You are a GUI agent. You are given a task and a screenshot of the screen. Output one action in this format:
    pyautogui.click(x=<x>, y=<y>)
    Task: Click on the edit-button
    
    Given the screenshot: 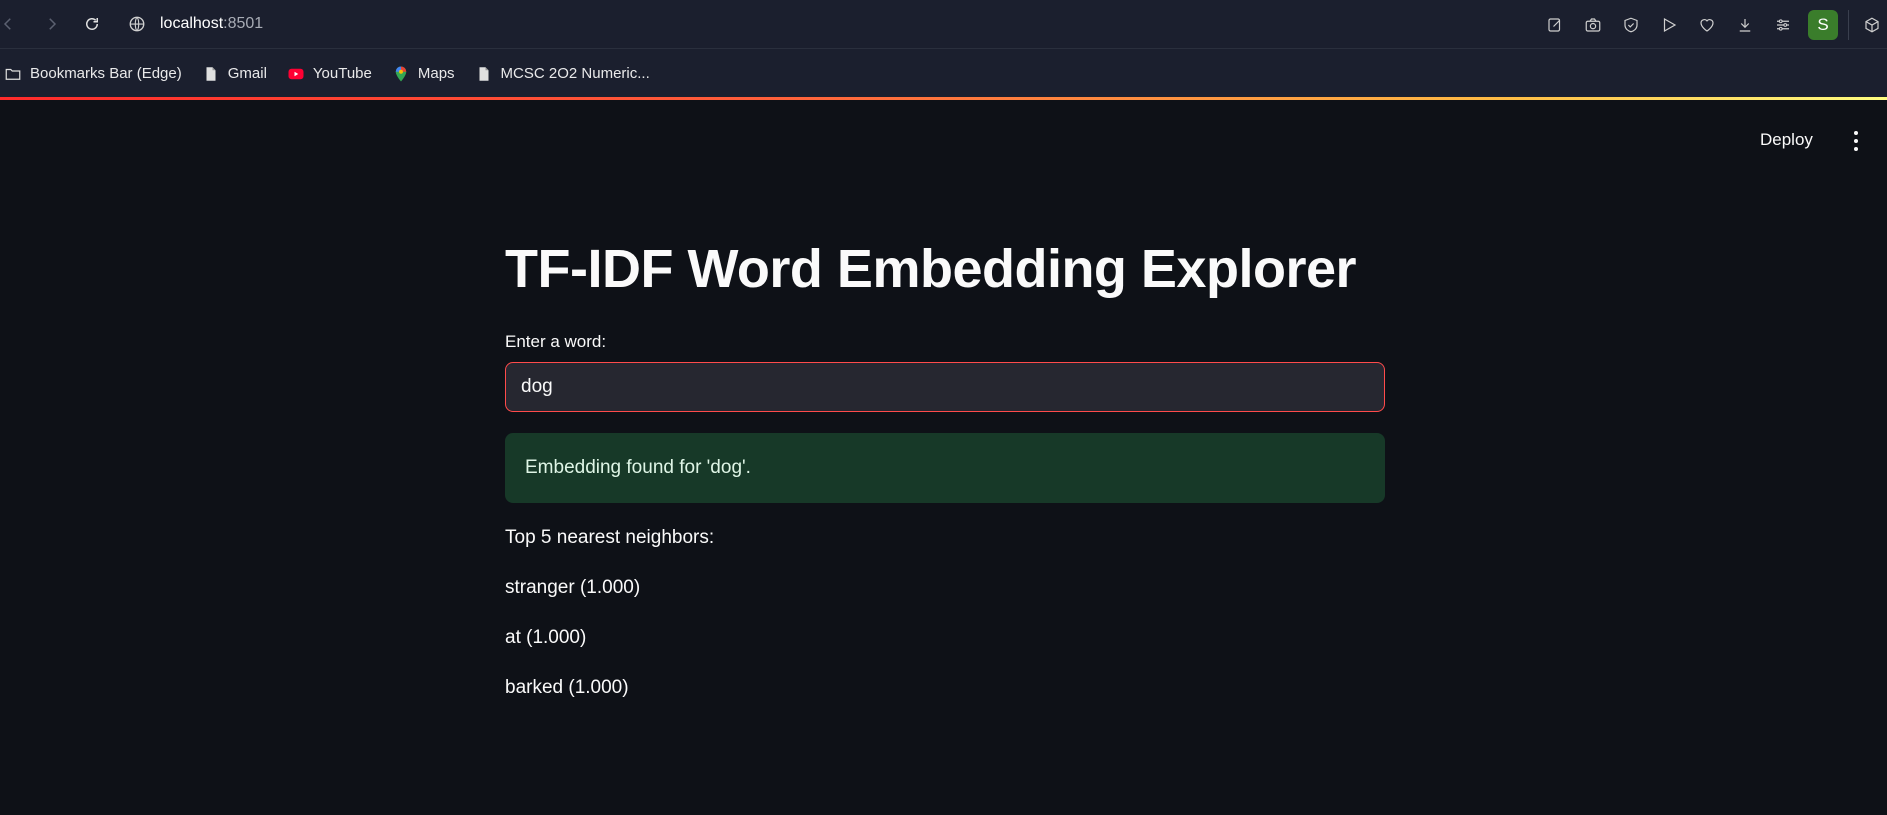 What is the action you would take?
    pyautogui.click(x=1555, y=24)
    